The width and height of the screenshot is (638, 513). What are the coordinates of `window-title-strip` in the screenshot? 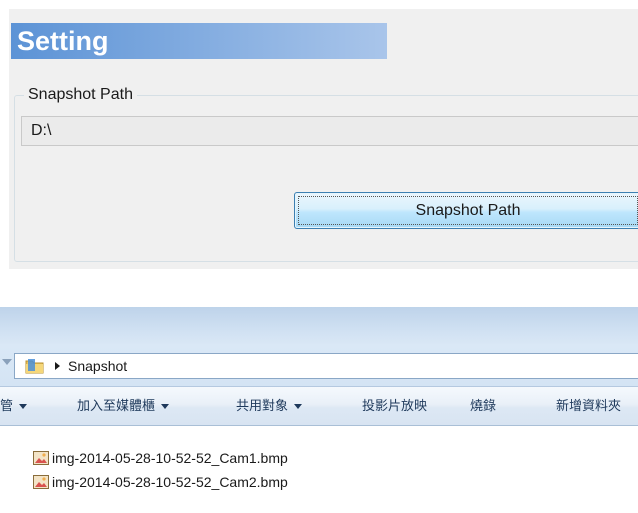 It's located at (319, 325).